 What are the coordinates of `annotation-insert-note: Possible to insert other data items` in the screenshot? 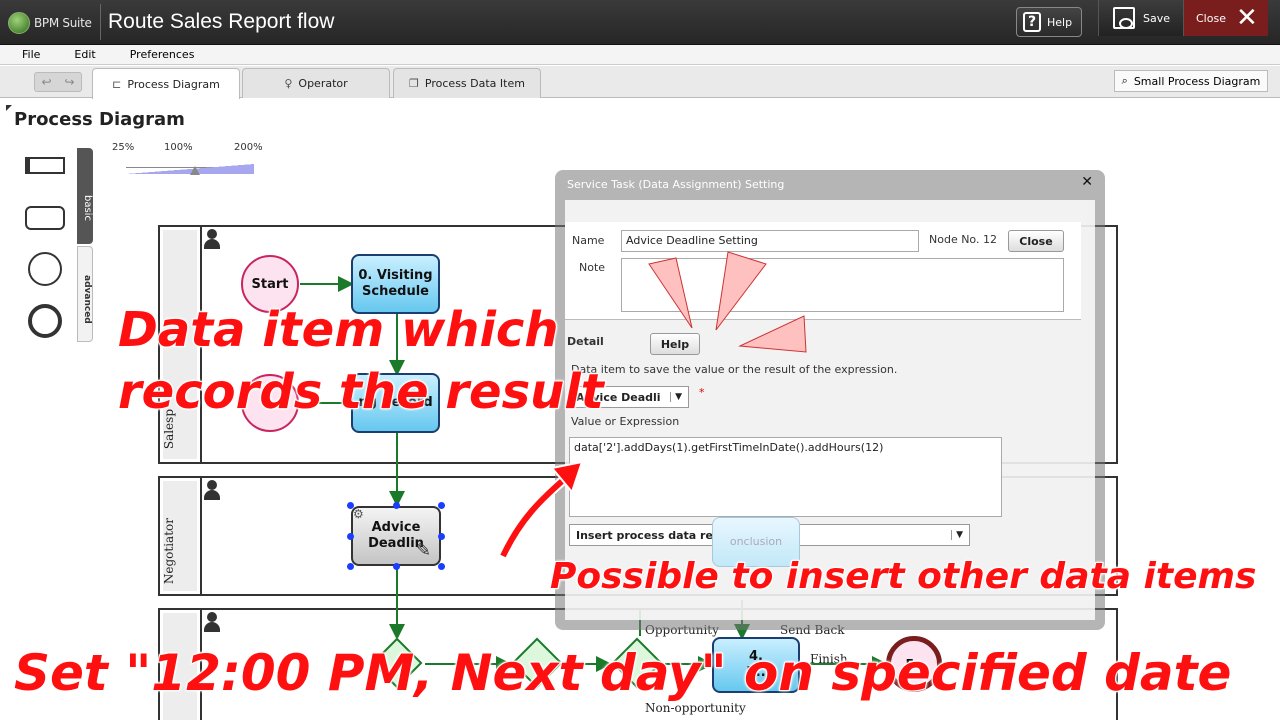 It's located at (903, 576).